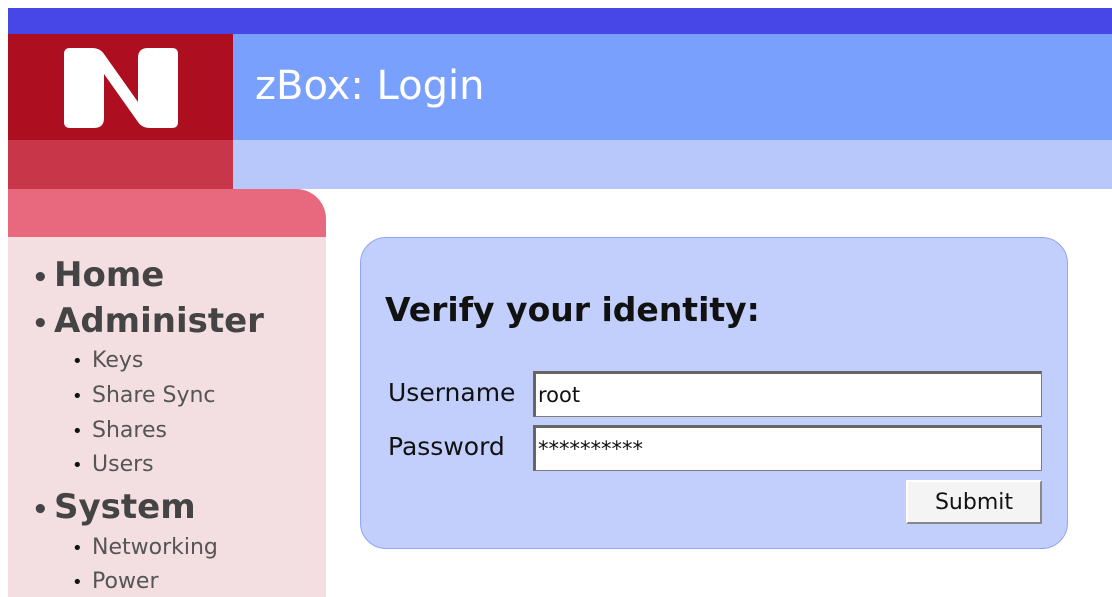 This screenshot has height=597, width=1112. Describe the element at coordinates (787, 394) in the screenshot. I see `username-input` at that location.